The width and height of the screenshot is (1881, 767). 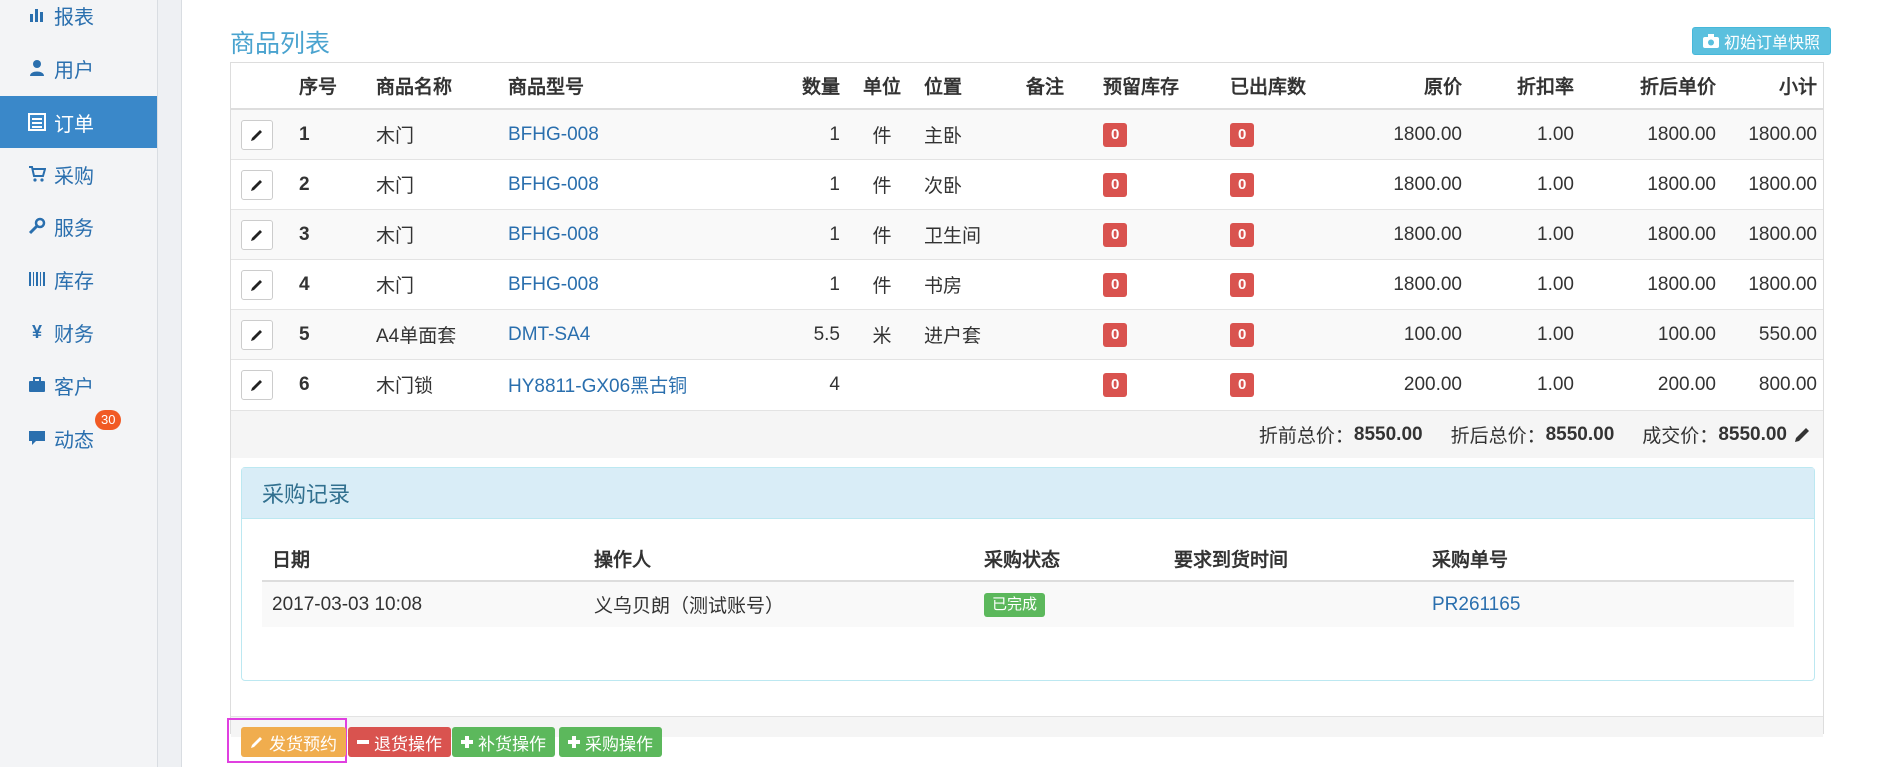 What do you see at coordinates (969, 384) in the screenshot?
I see `item-location-cell` at bounding box center [969, 384].